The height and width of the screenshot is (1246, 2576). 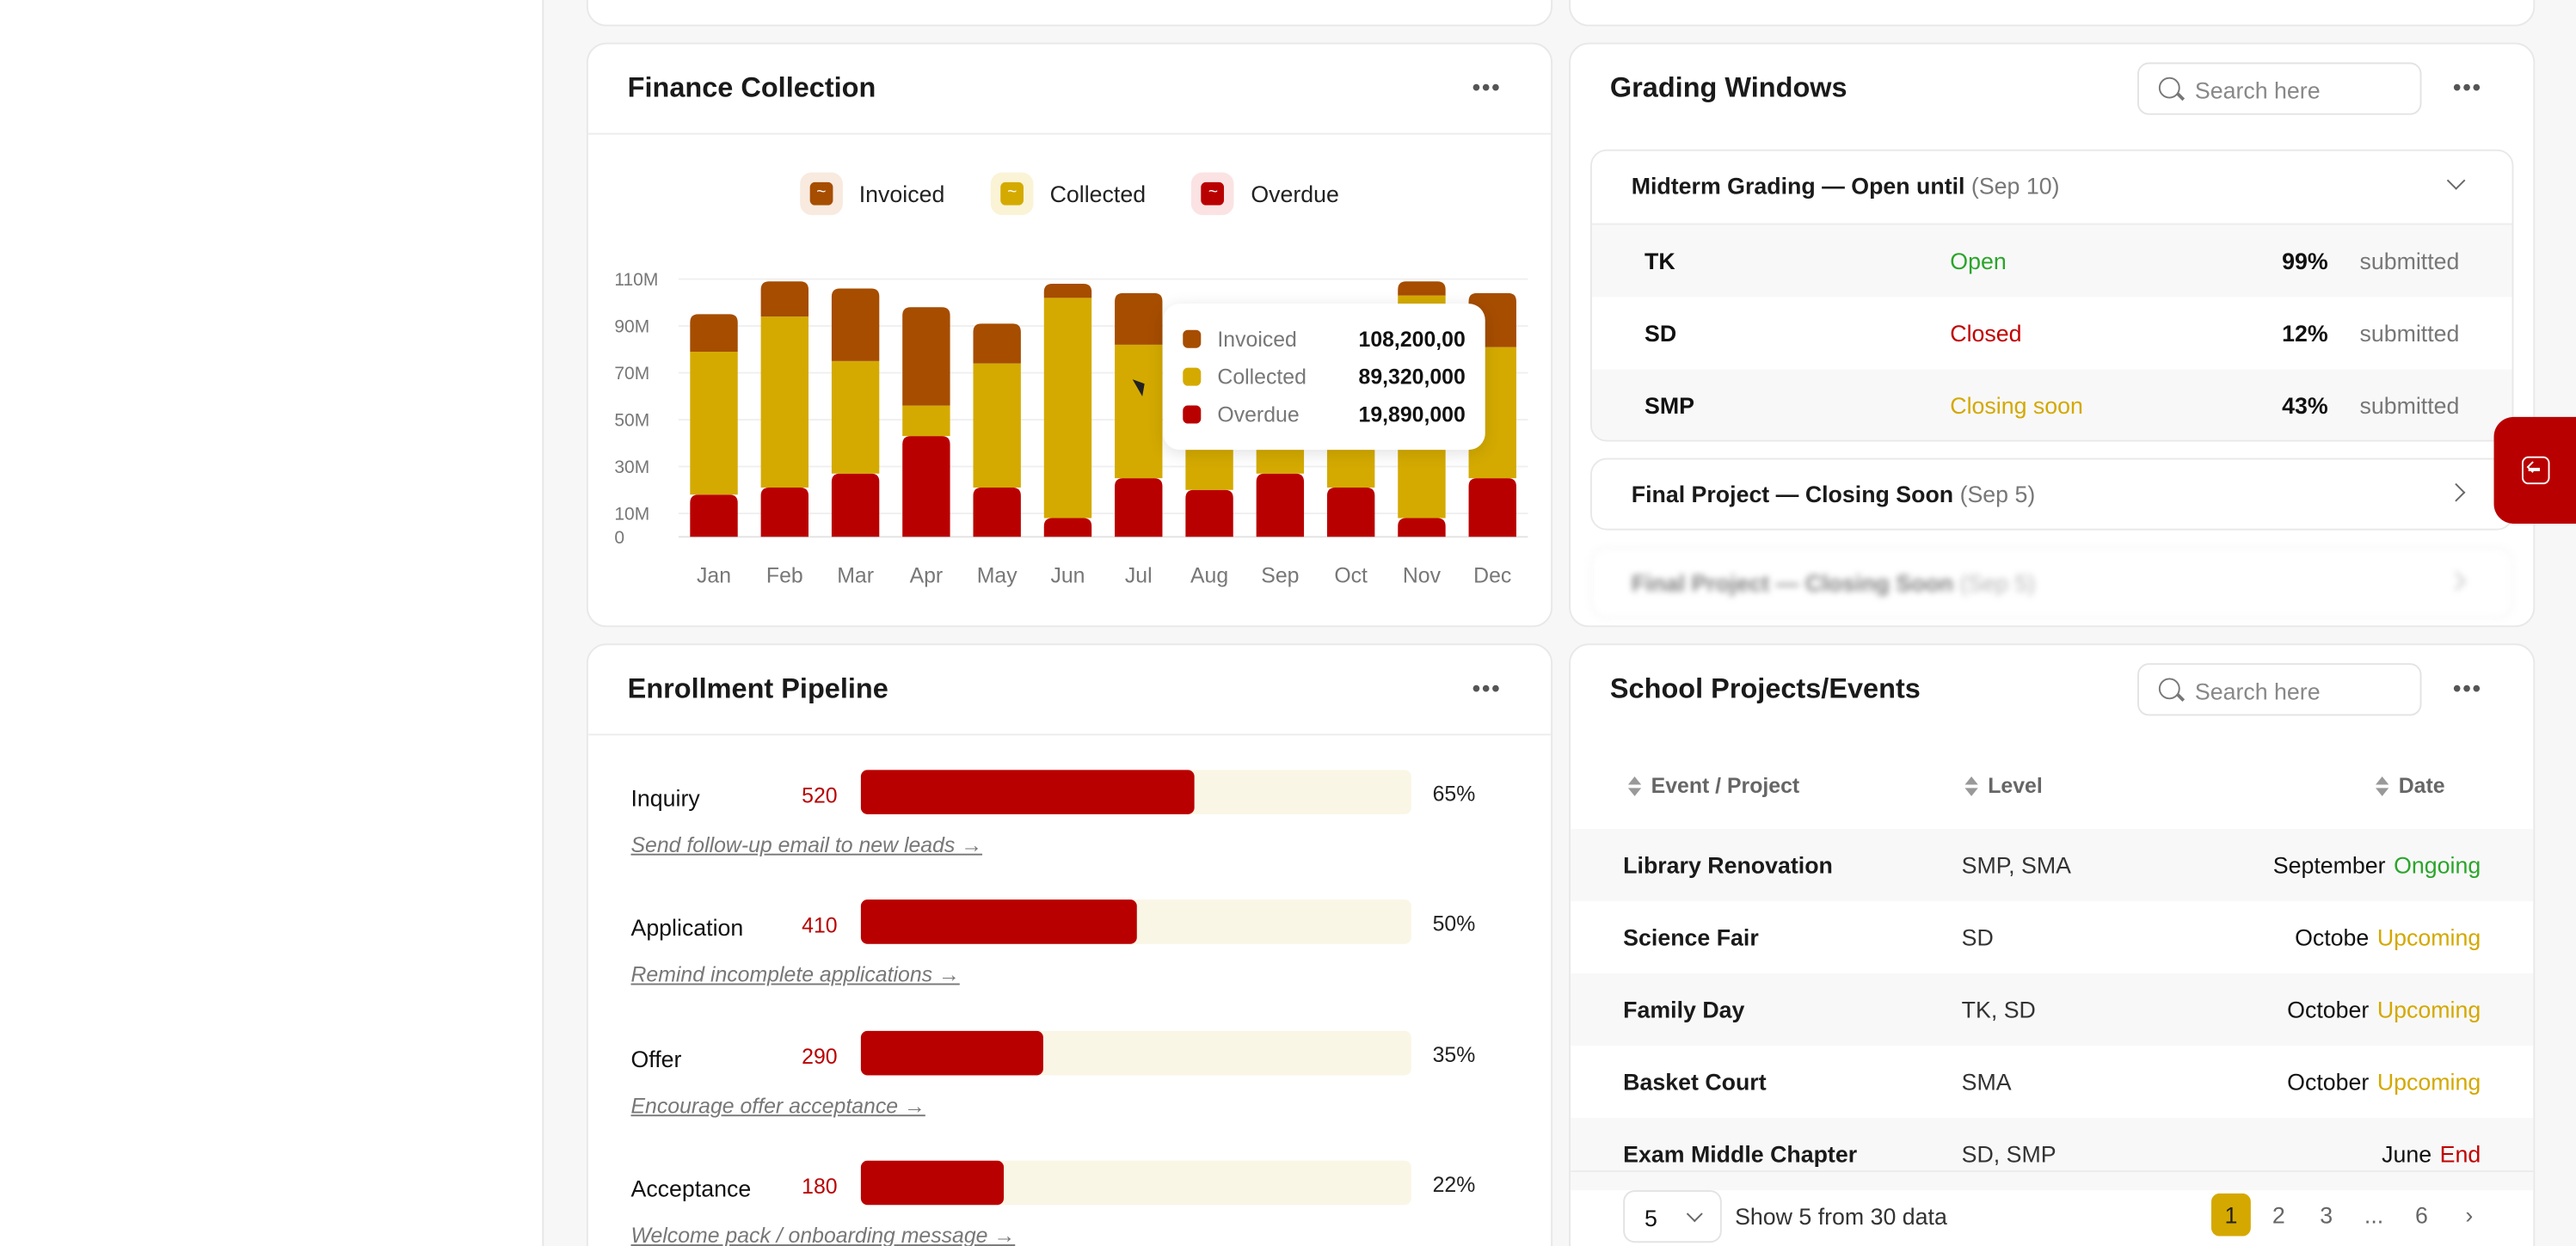 I want to click on grading-window-final: Final Project — Closing Soon (Sep 5), so click(x=2051, y=494).